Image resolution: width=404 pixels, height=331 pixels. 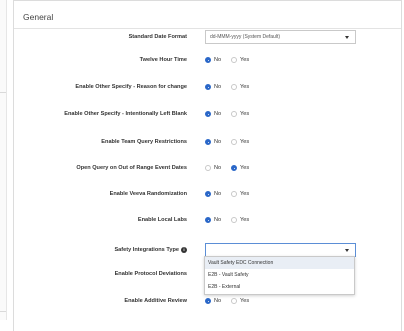 I want to click on twelve-hour-label: Twelve Hour Time, so click(x=163, y=60).